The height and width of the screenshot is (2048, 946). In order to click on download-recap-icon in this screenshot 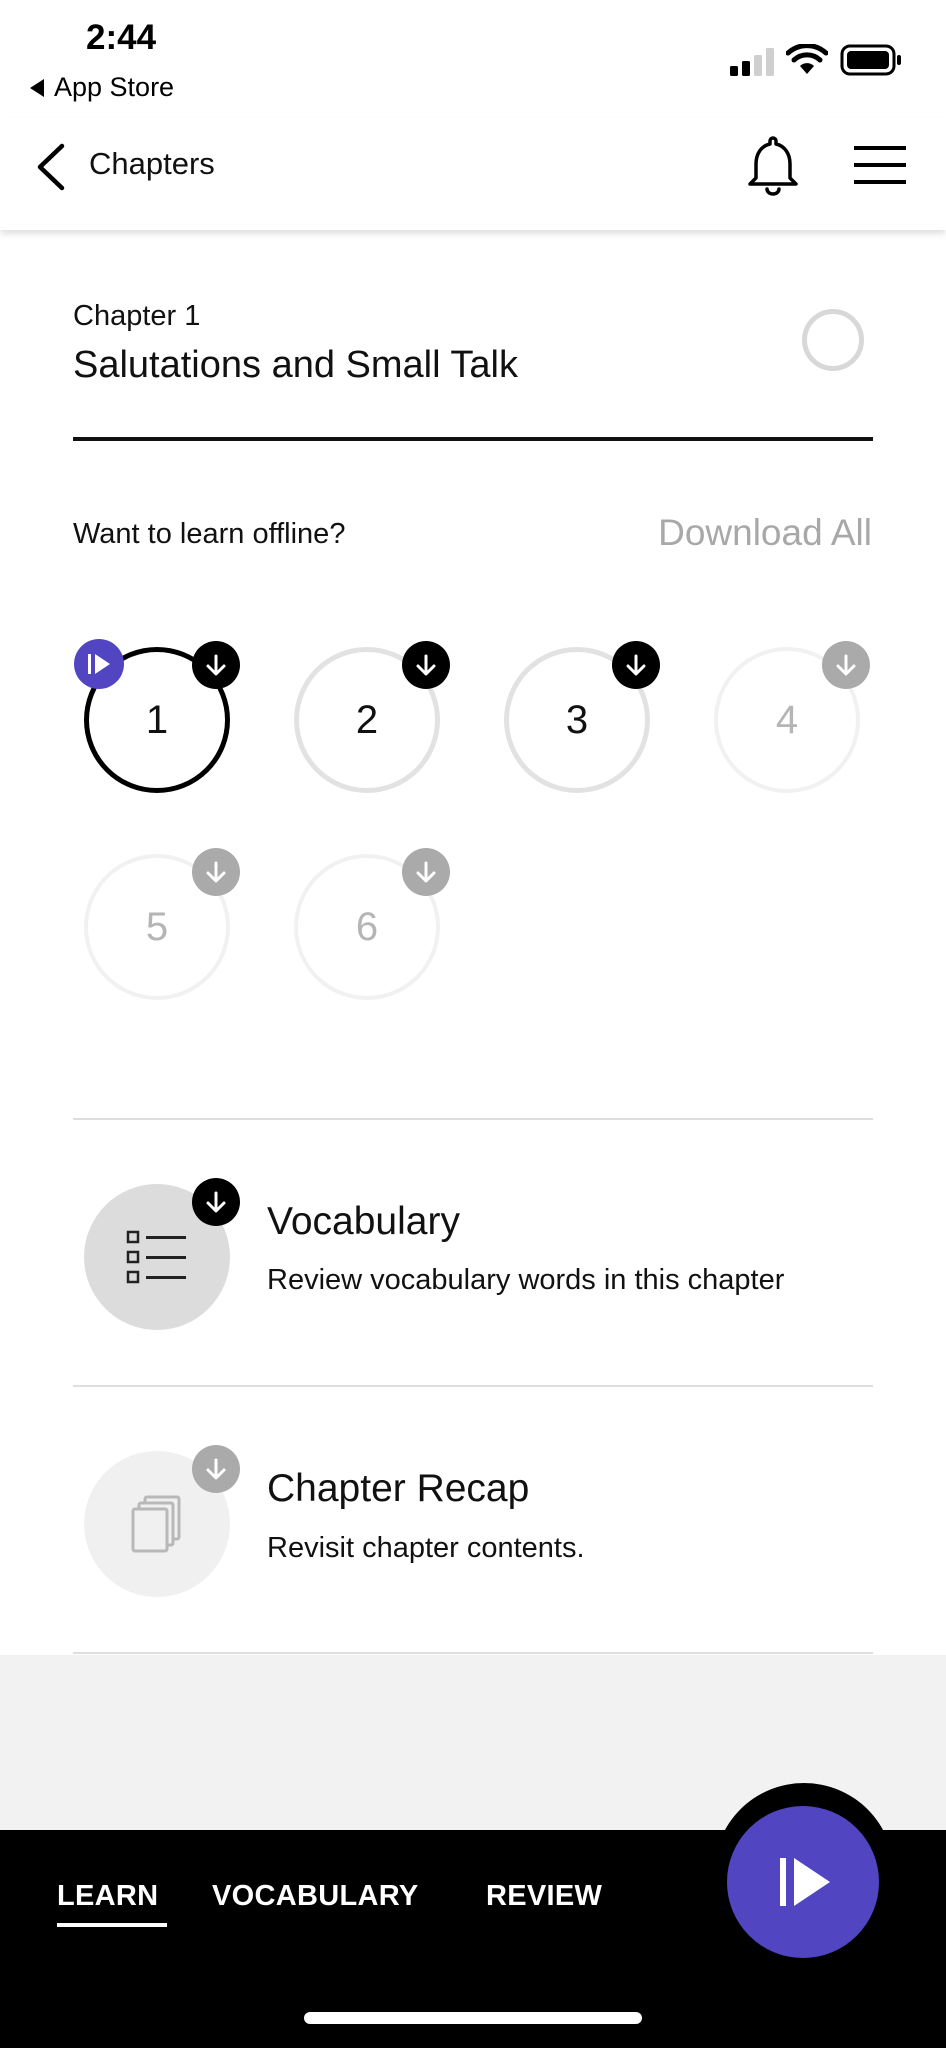, I will do `click(216, 1469)`.